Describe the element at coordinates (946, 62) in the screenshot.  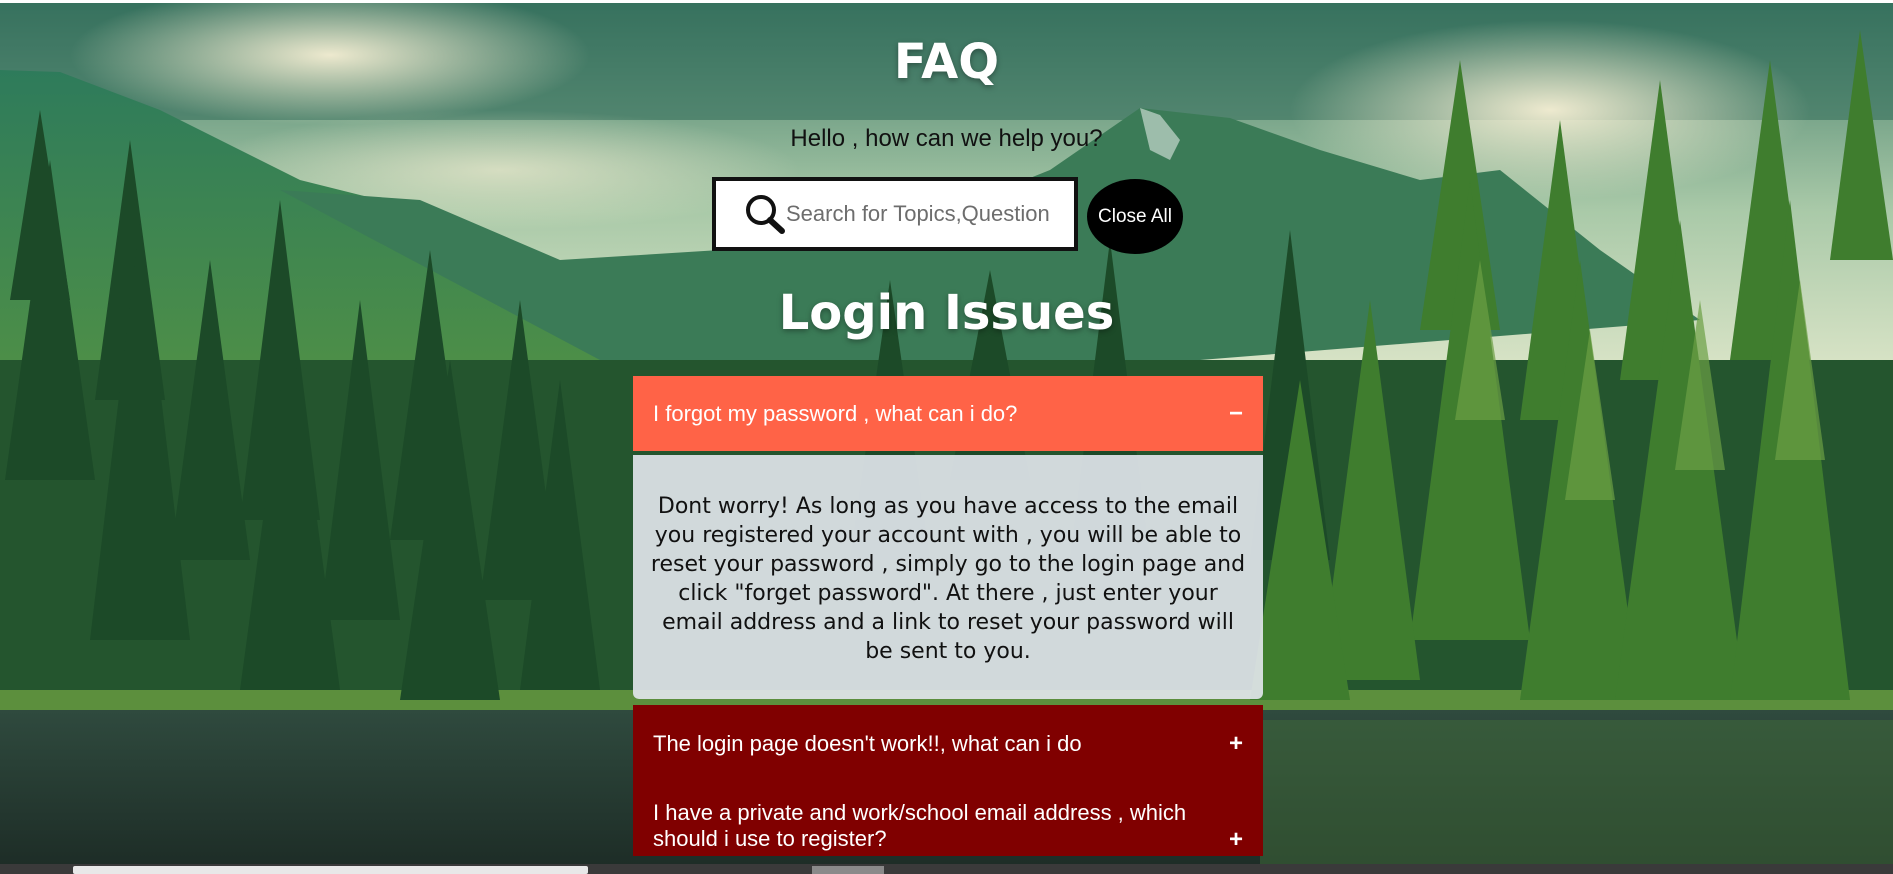
I see `page-title: FAQ` at that location.